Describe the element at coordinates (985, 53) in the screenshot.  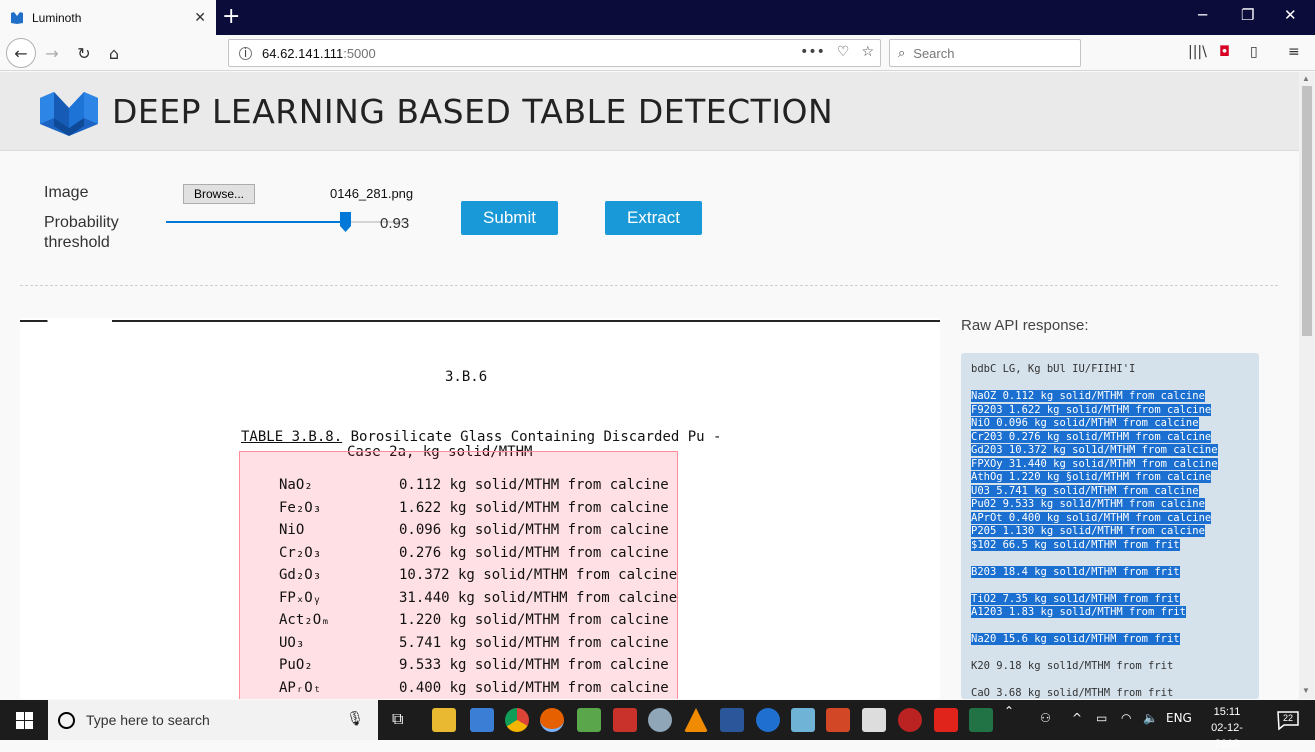
I see `search-bar: ⌕ Search` at that location.